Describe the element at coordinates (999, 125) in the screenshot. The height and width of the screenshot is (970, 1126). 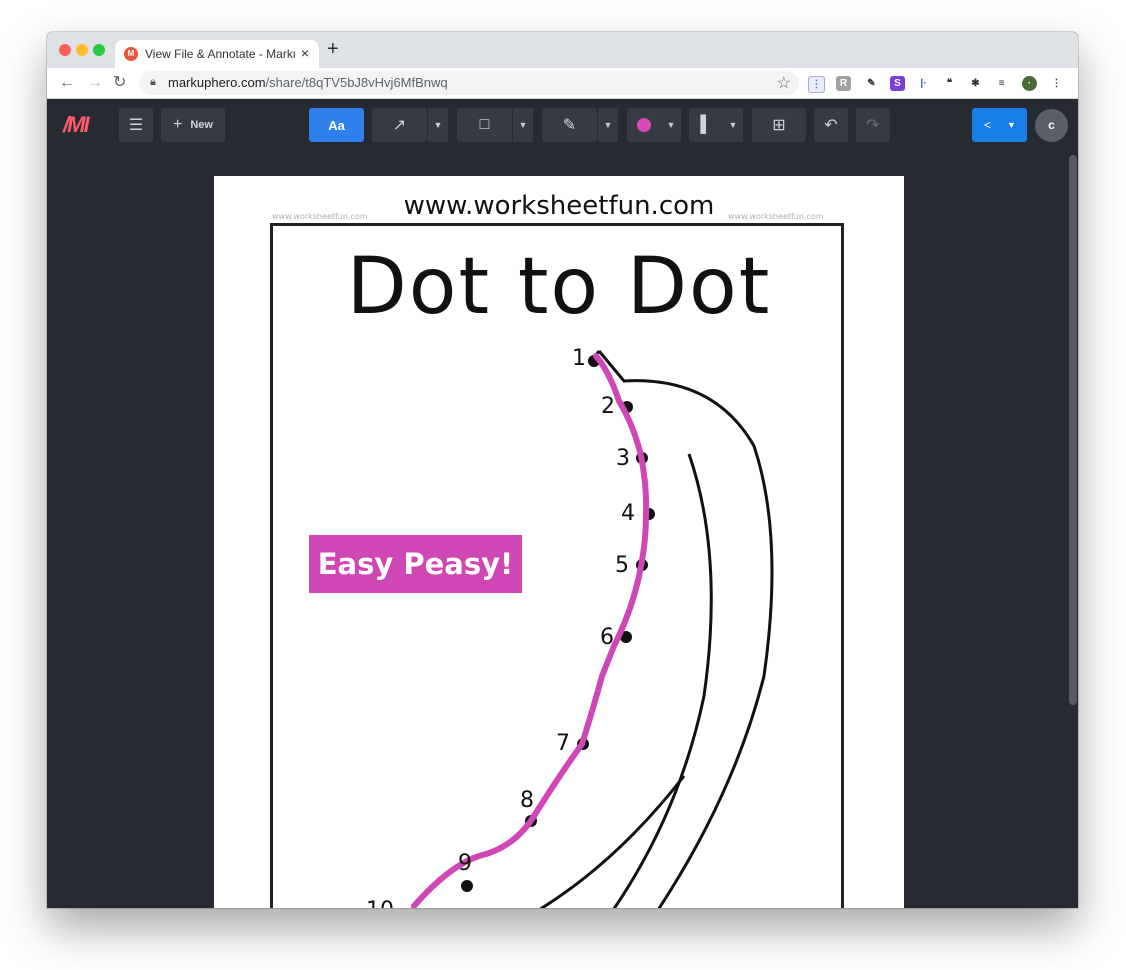
I see `share-button: < ▼` at that location.